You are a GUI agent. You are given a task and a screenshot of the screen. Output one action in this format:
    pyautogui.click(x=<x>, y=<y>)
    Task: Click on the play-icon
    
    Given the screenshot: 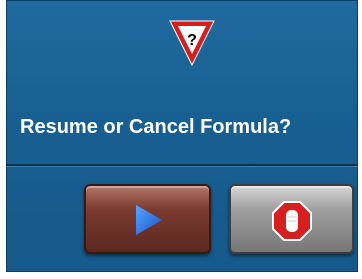 What is the action you would take?
    pyautogui.click(x=149, y=220)
    